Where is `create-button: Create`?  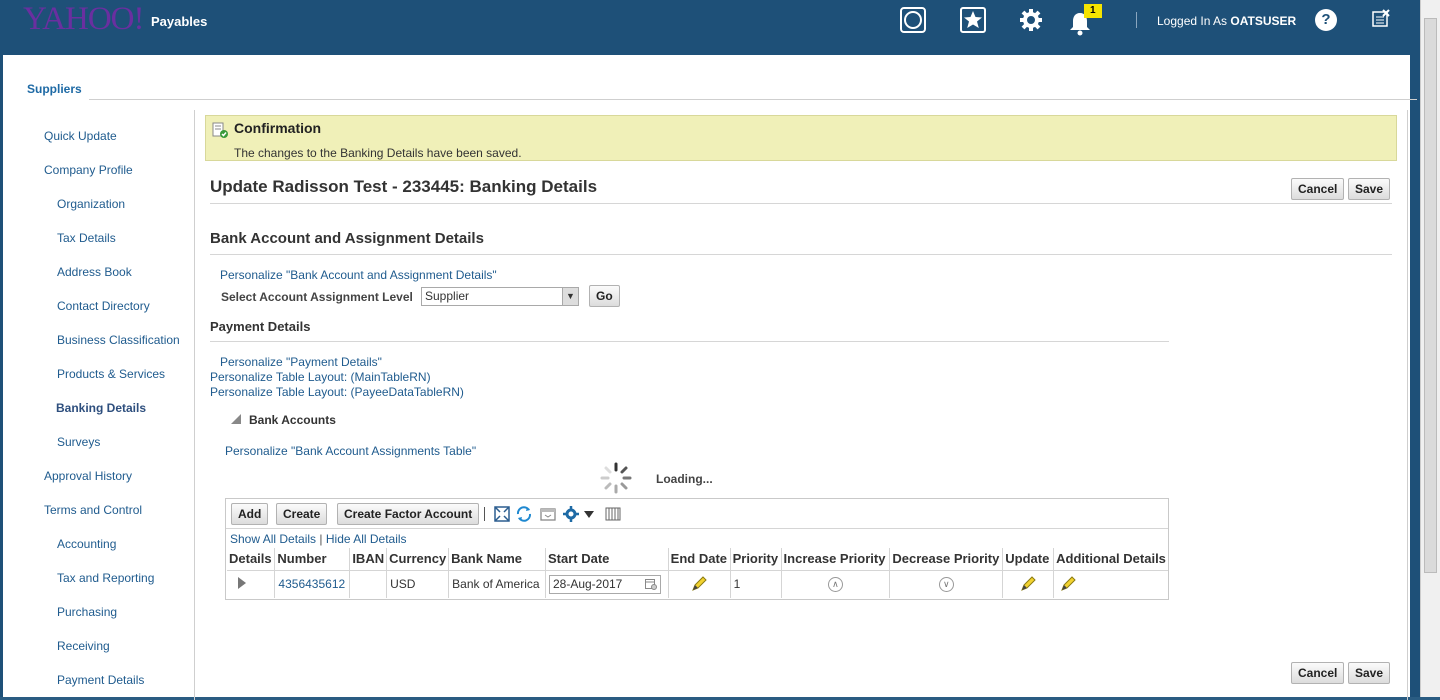 create-button: Create is located at coordinates (302, 514).